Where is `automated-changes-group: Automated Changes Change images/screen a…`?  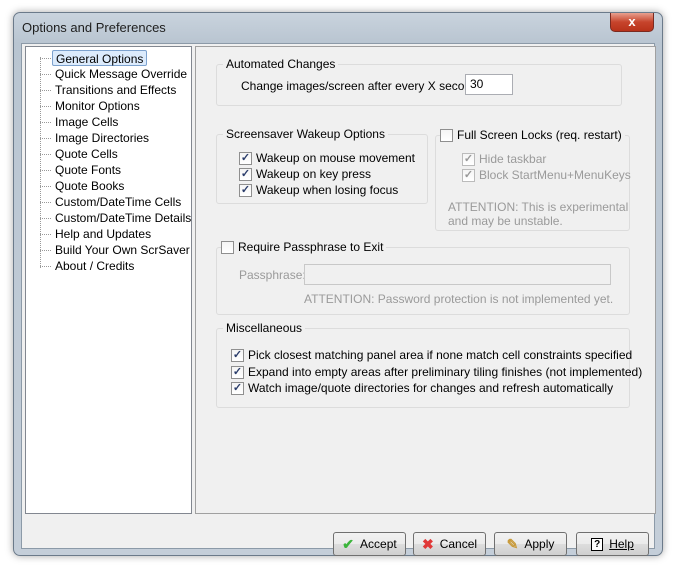
automated-changes-group: Automated Changes Change images/screen a… is located at coordinates (419, 81).